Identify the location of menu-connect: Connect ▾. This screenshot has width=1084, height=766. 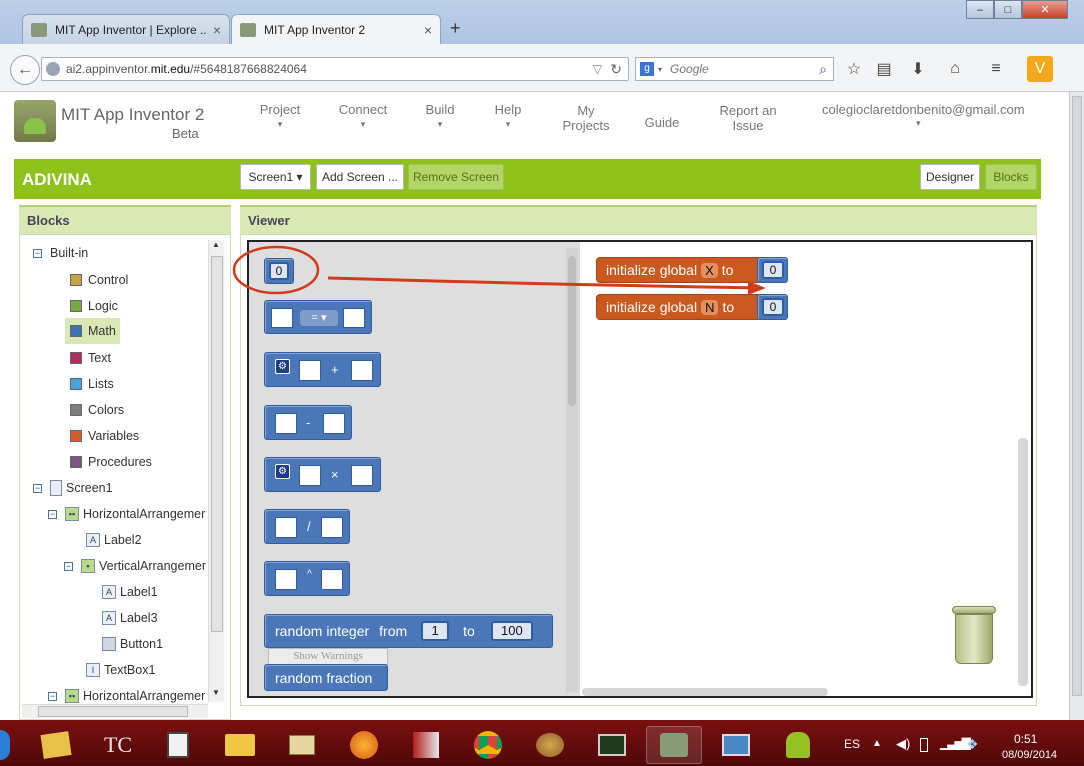
(363, 117).